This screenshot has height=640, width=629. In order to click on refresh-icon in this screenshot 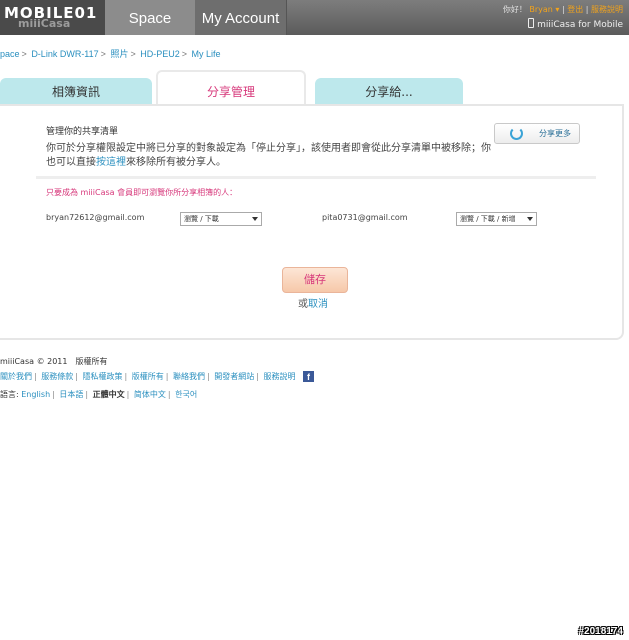, I will do `click(516, 133)`.